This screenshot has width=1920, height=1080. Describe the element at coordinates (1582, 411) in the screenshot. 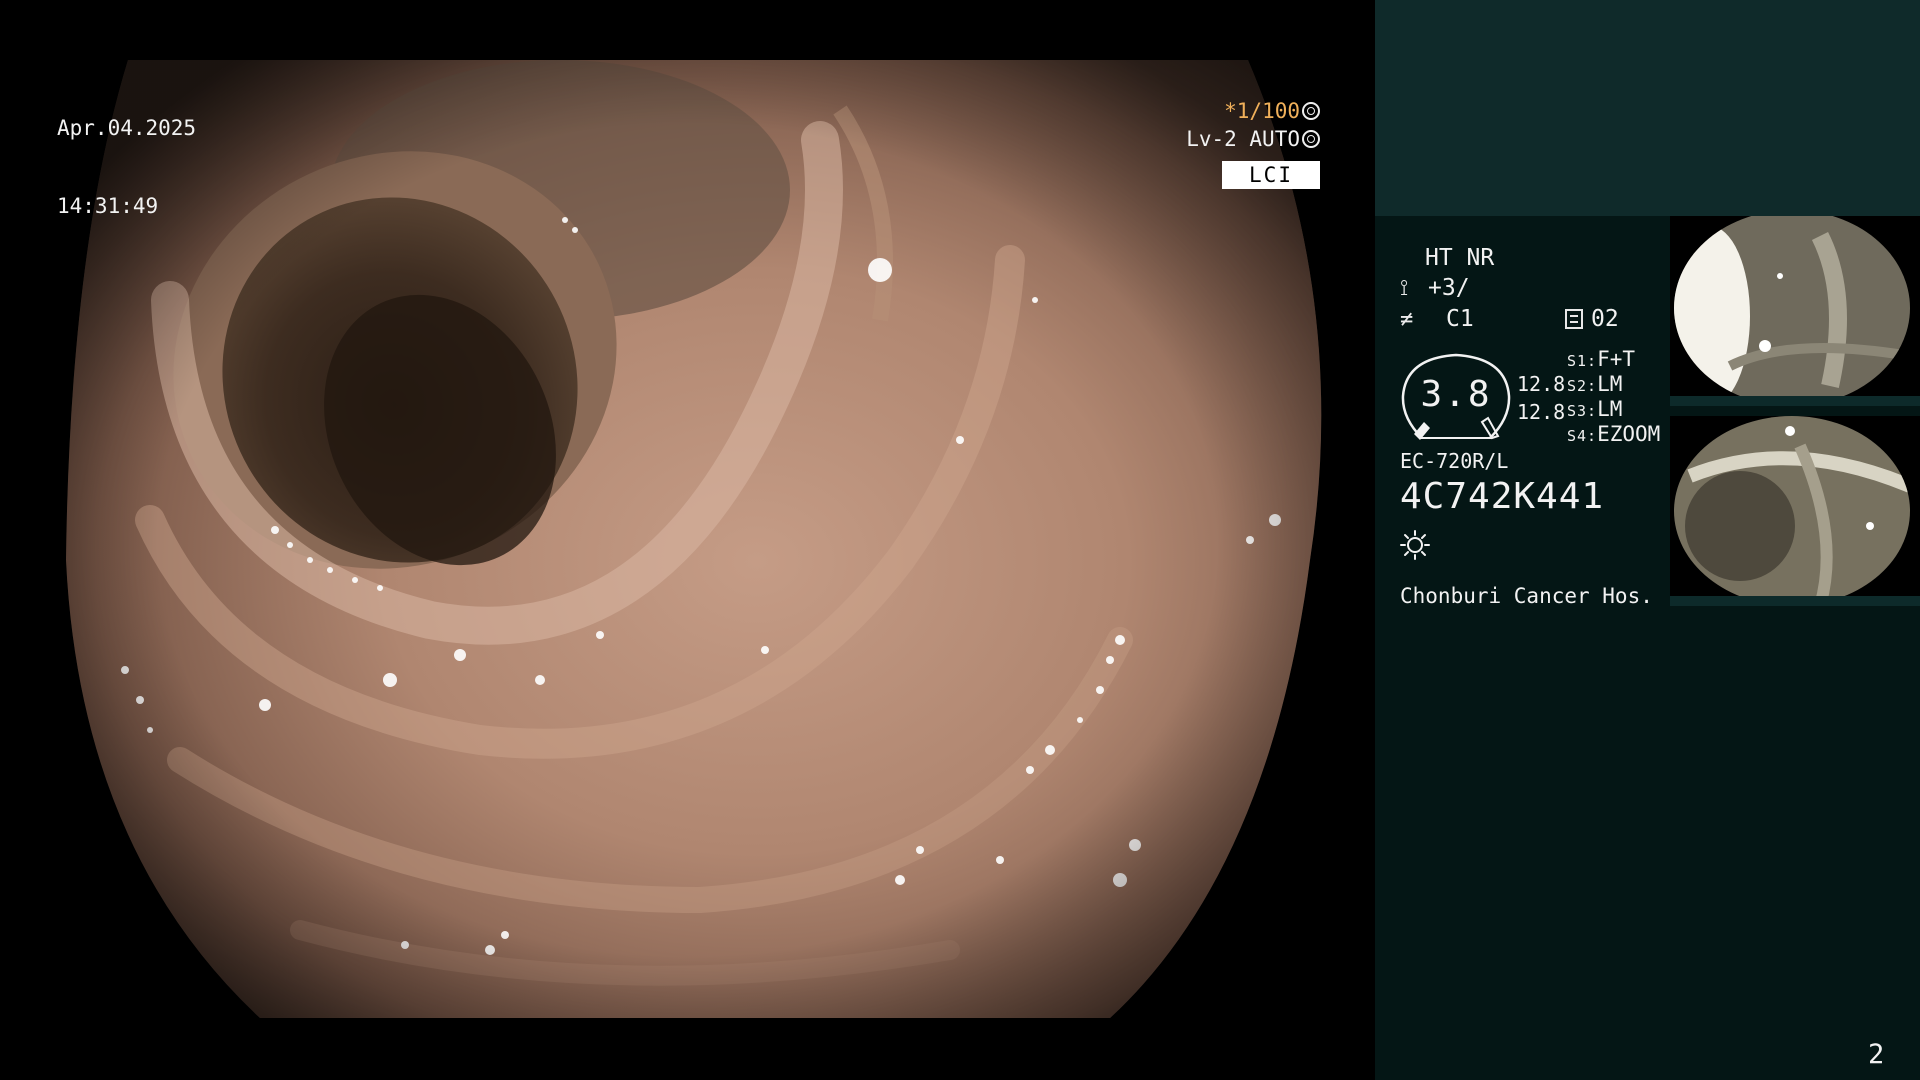

I see `switch-key: S3:` at that location.